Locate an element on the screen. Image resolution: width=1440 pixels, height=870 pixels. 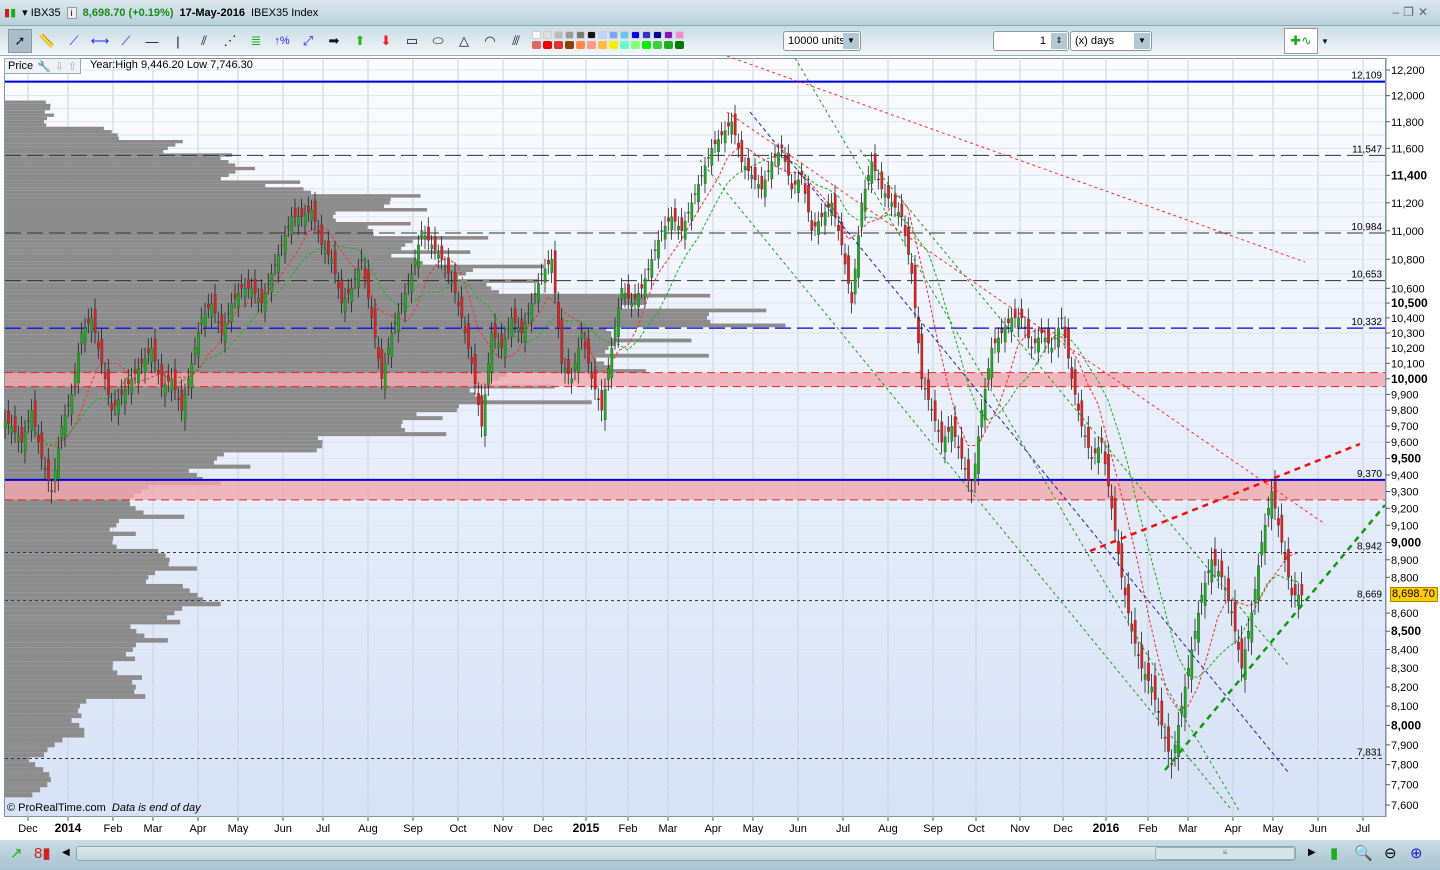
channel-tool-icon: ⫽ is located at coordinates (204, 41).